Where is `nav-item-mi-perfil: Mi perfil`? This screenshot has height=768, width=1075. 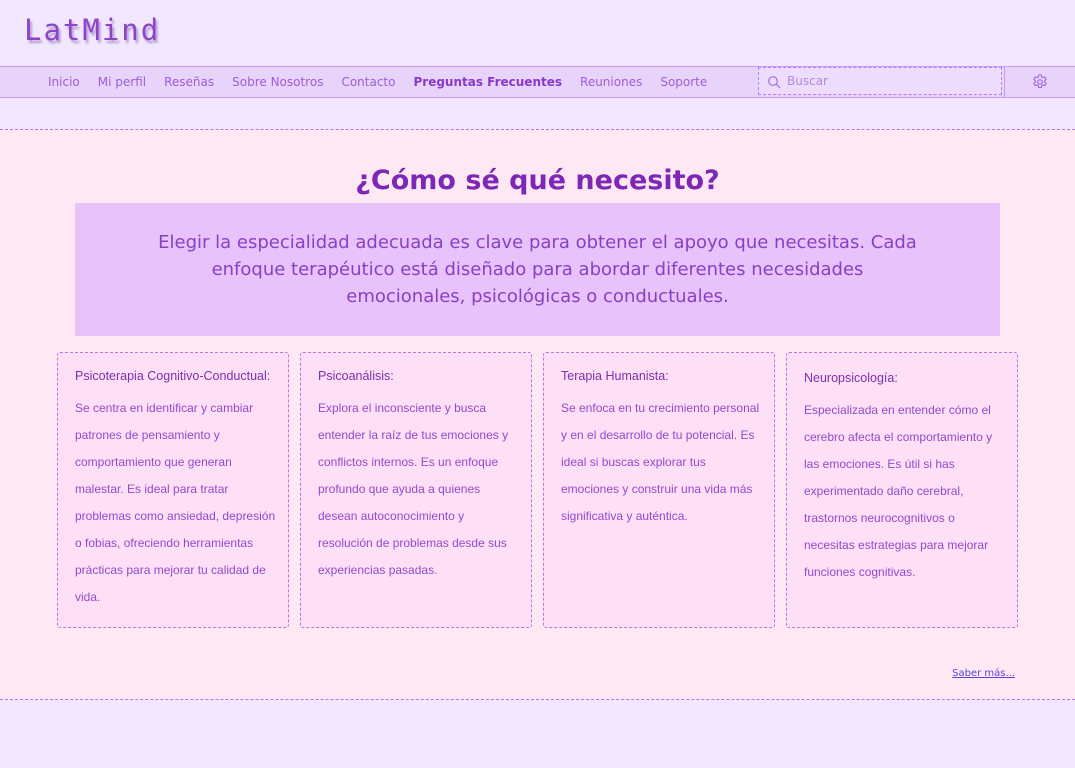 nav-item-mi-perfil: Mi perfil is located at coordinates (122, 82).